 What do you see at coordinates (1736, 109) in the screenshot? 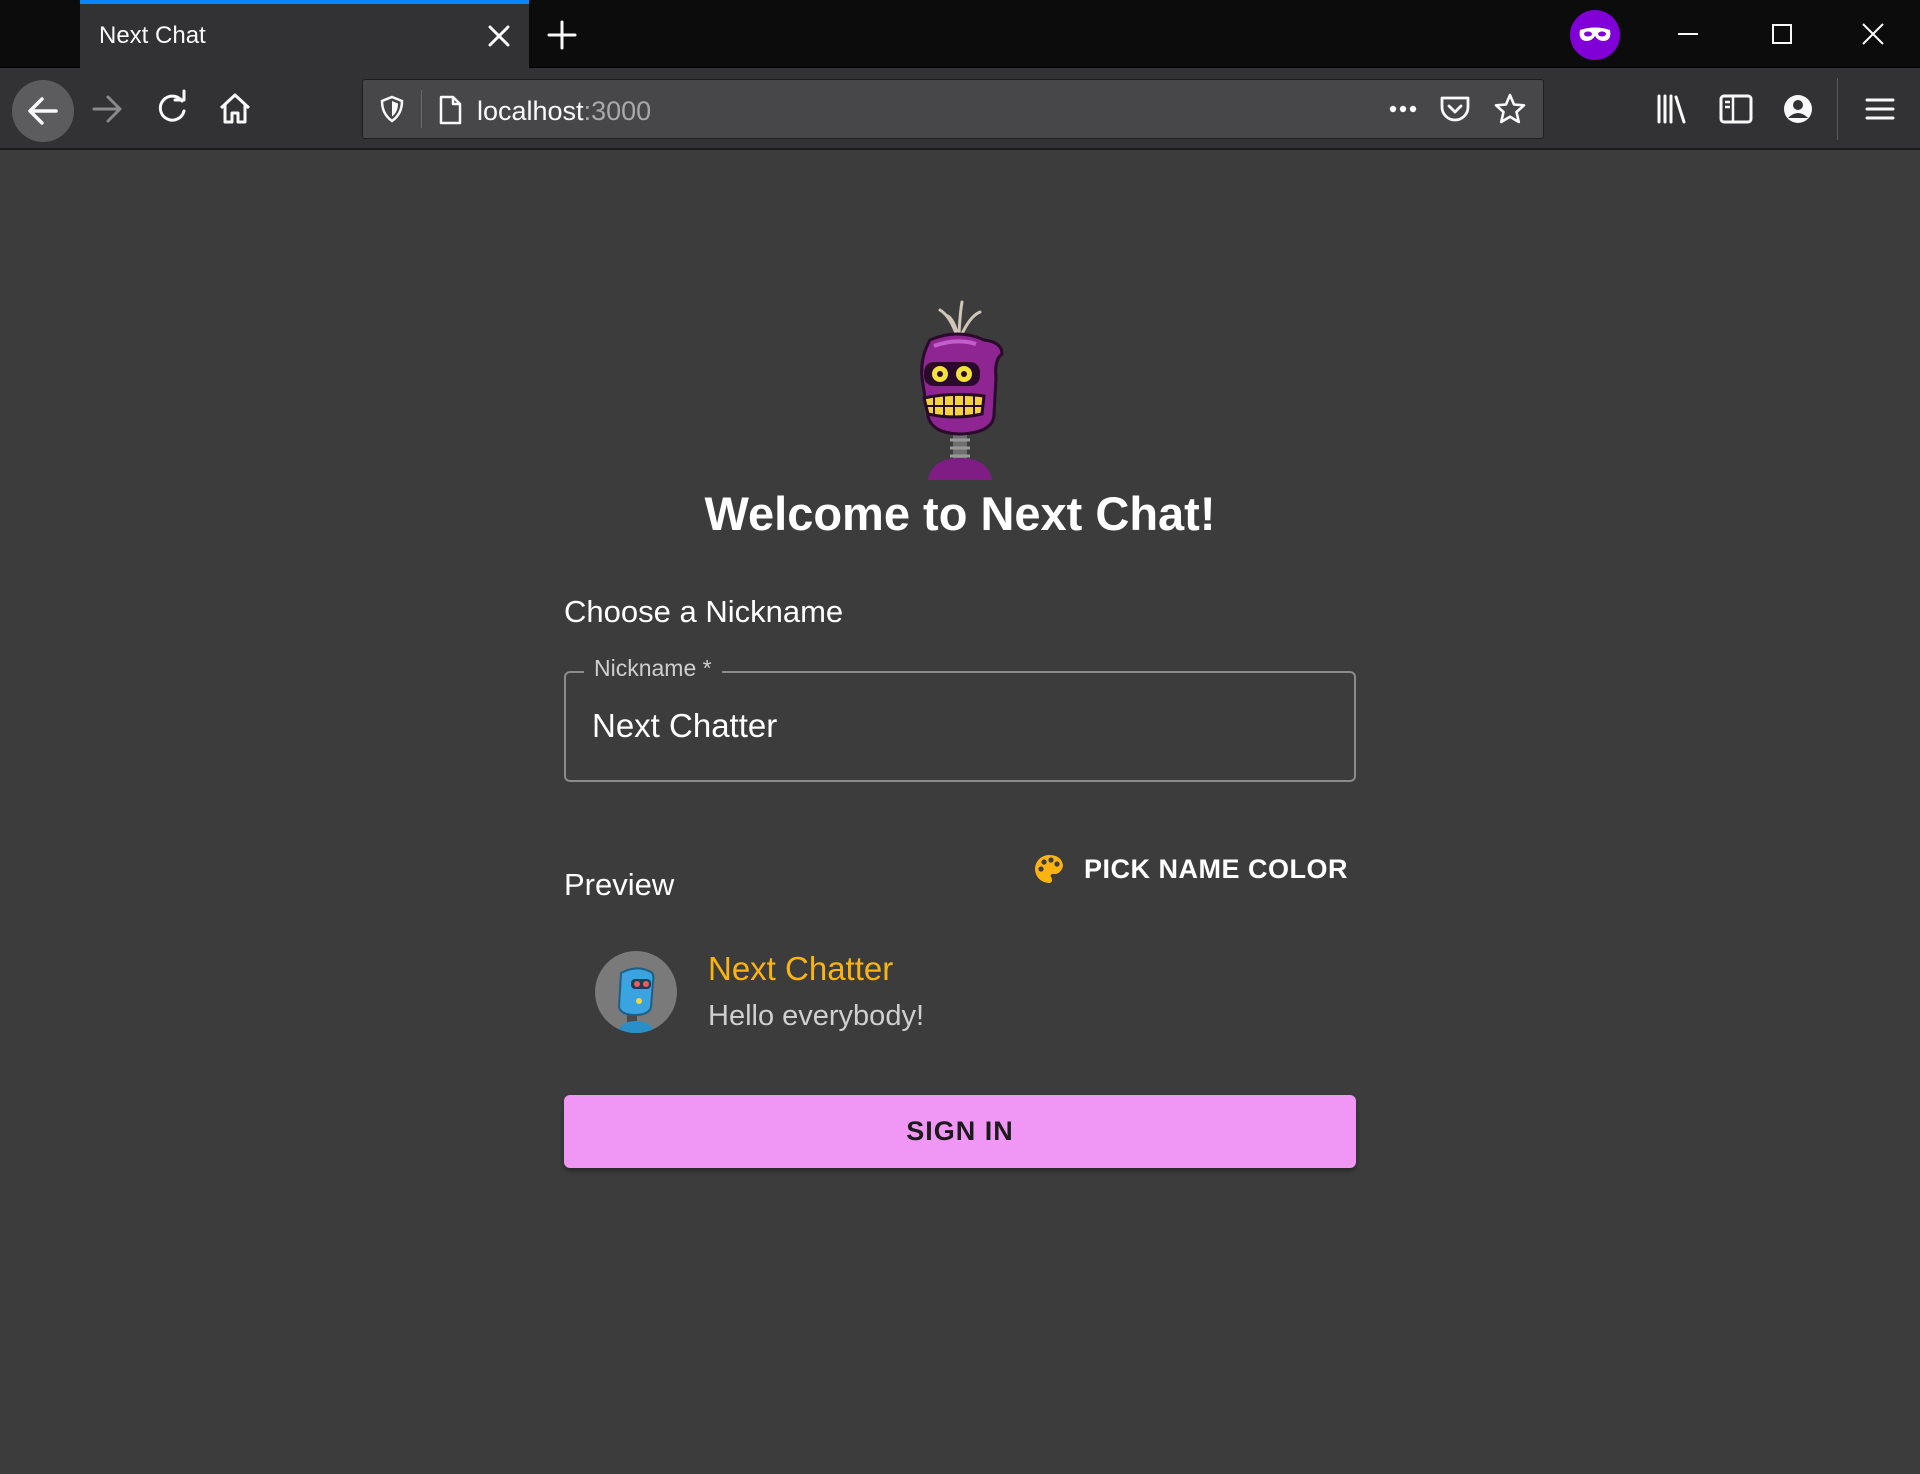
I see `sidebar-icon` at bounding box center [1736, 109].